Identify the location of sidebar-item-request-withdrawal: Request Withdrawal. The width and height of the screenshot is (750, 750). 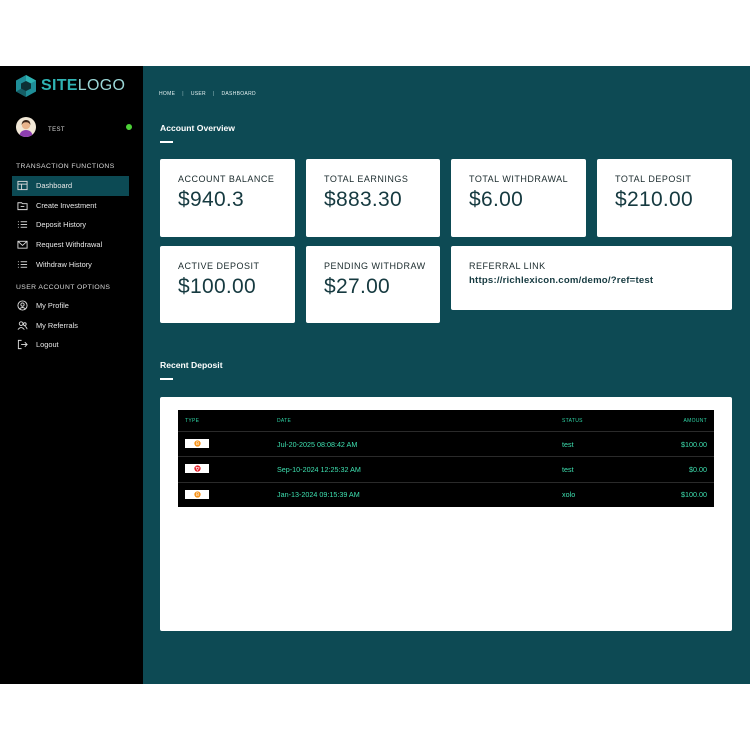
(70, 245).